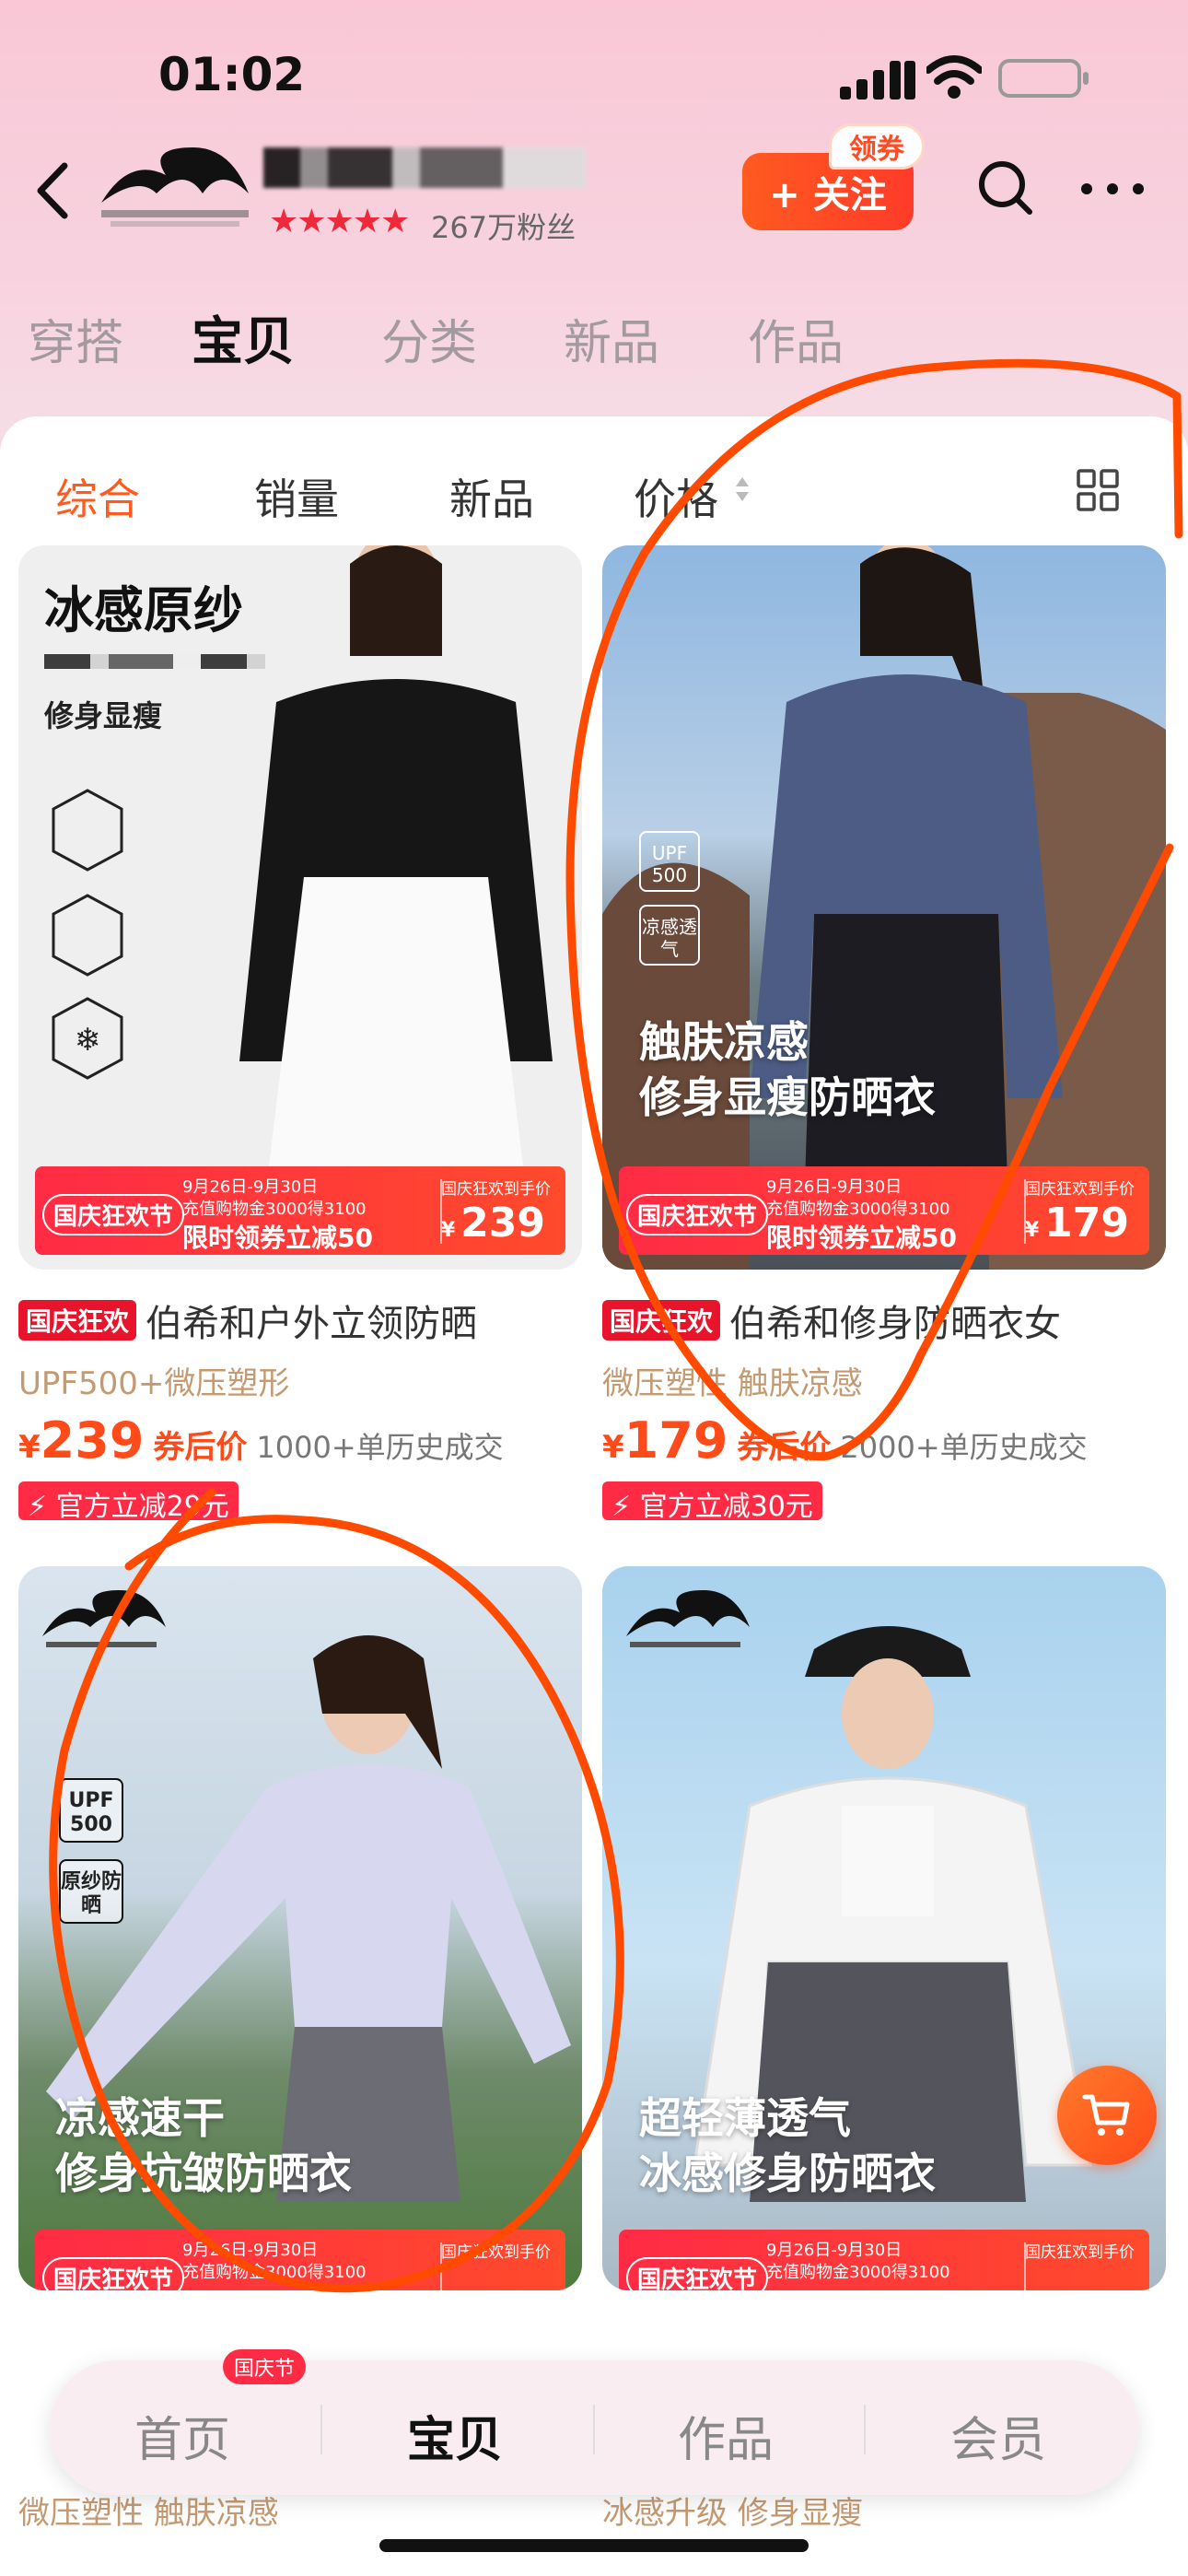  Describe the element at coordinates (232, 74) in the screenshot. I see `status-time: 01:02` at that location.